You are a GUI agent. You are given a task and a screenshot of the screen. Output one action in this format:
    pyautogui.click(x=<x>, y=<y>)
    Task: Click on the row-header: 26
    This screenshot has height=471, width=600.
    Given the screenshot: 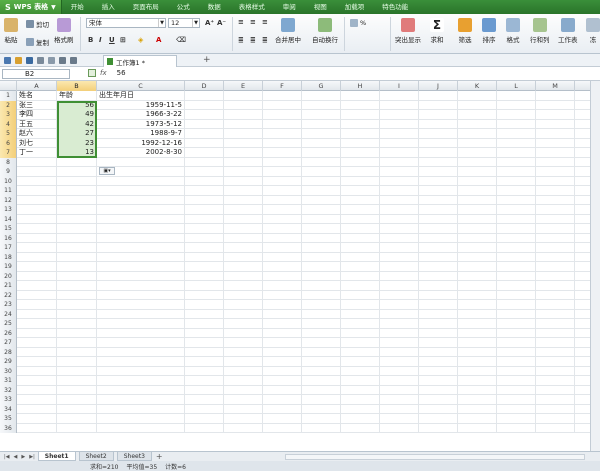 What is the action you would take?
    pyautogui.click(x=8, y=333)
    